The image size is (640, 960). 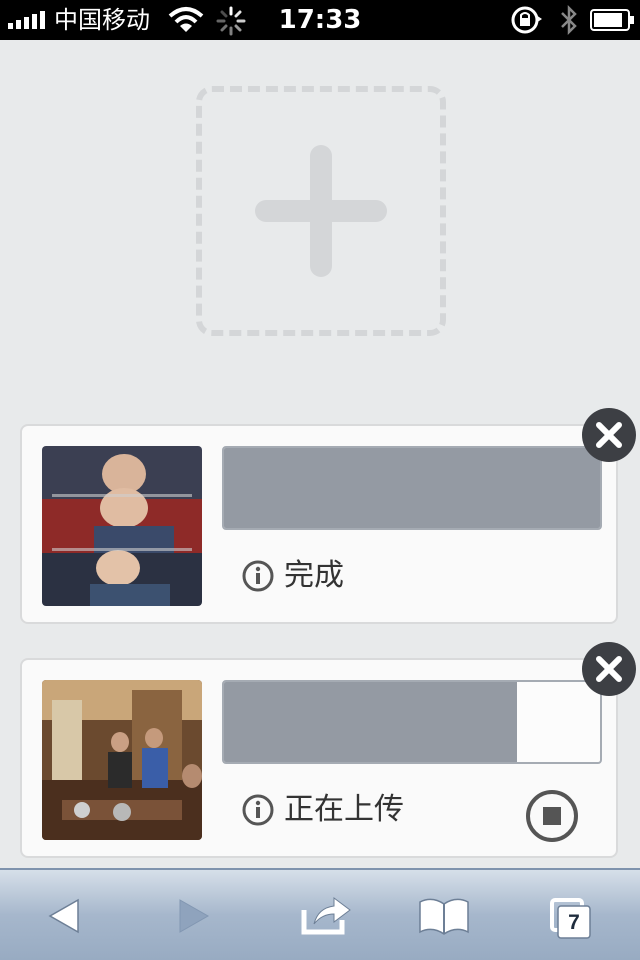 What do you see at coordinates (569, 20) in the screenshot?
I see `bluetooth-icon` at bounding box center [569, 20].